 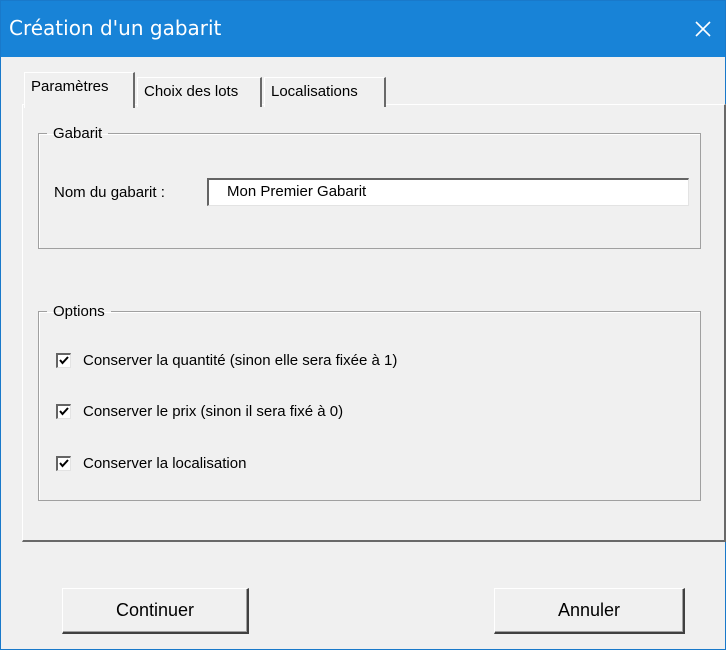 I want to click on tab-label: Choix des lots, so click(x=191, y=91).